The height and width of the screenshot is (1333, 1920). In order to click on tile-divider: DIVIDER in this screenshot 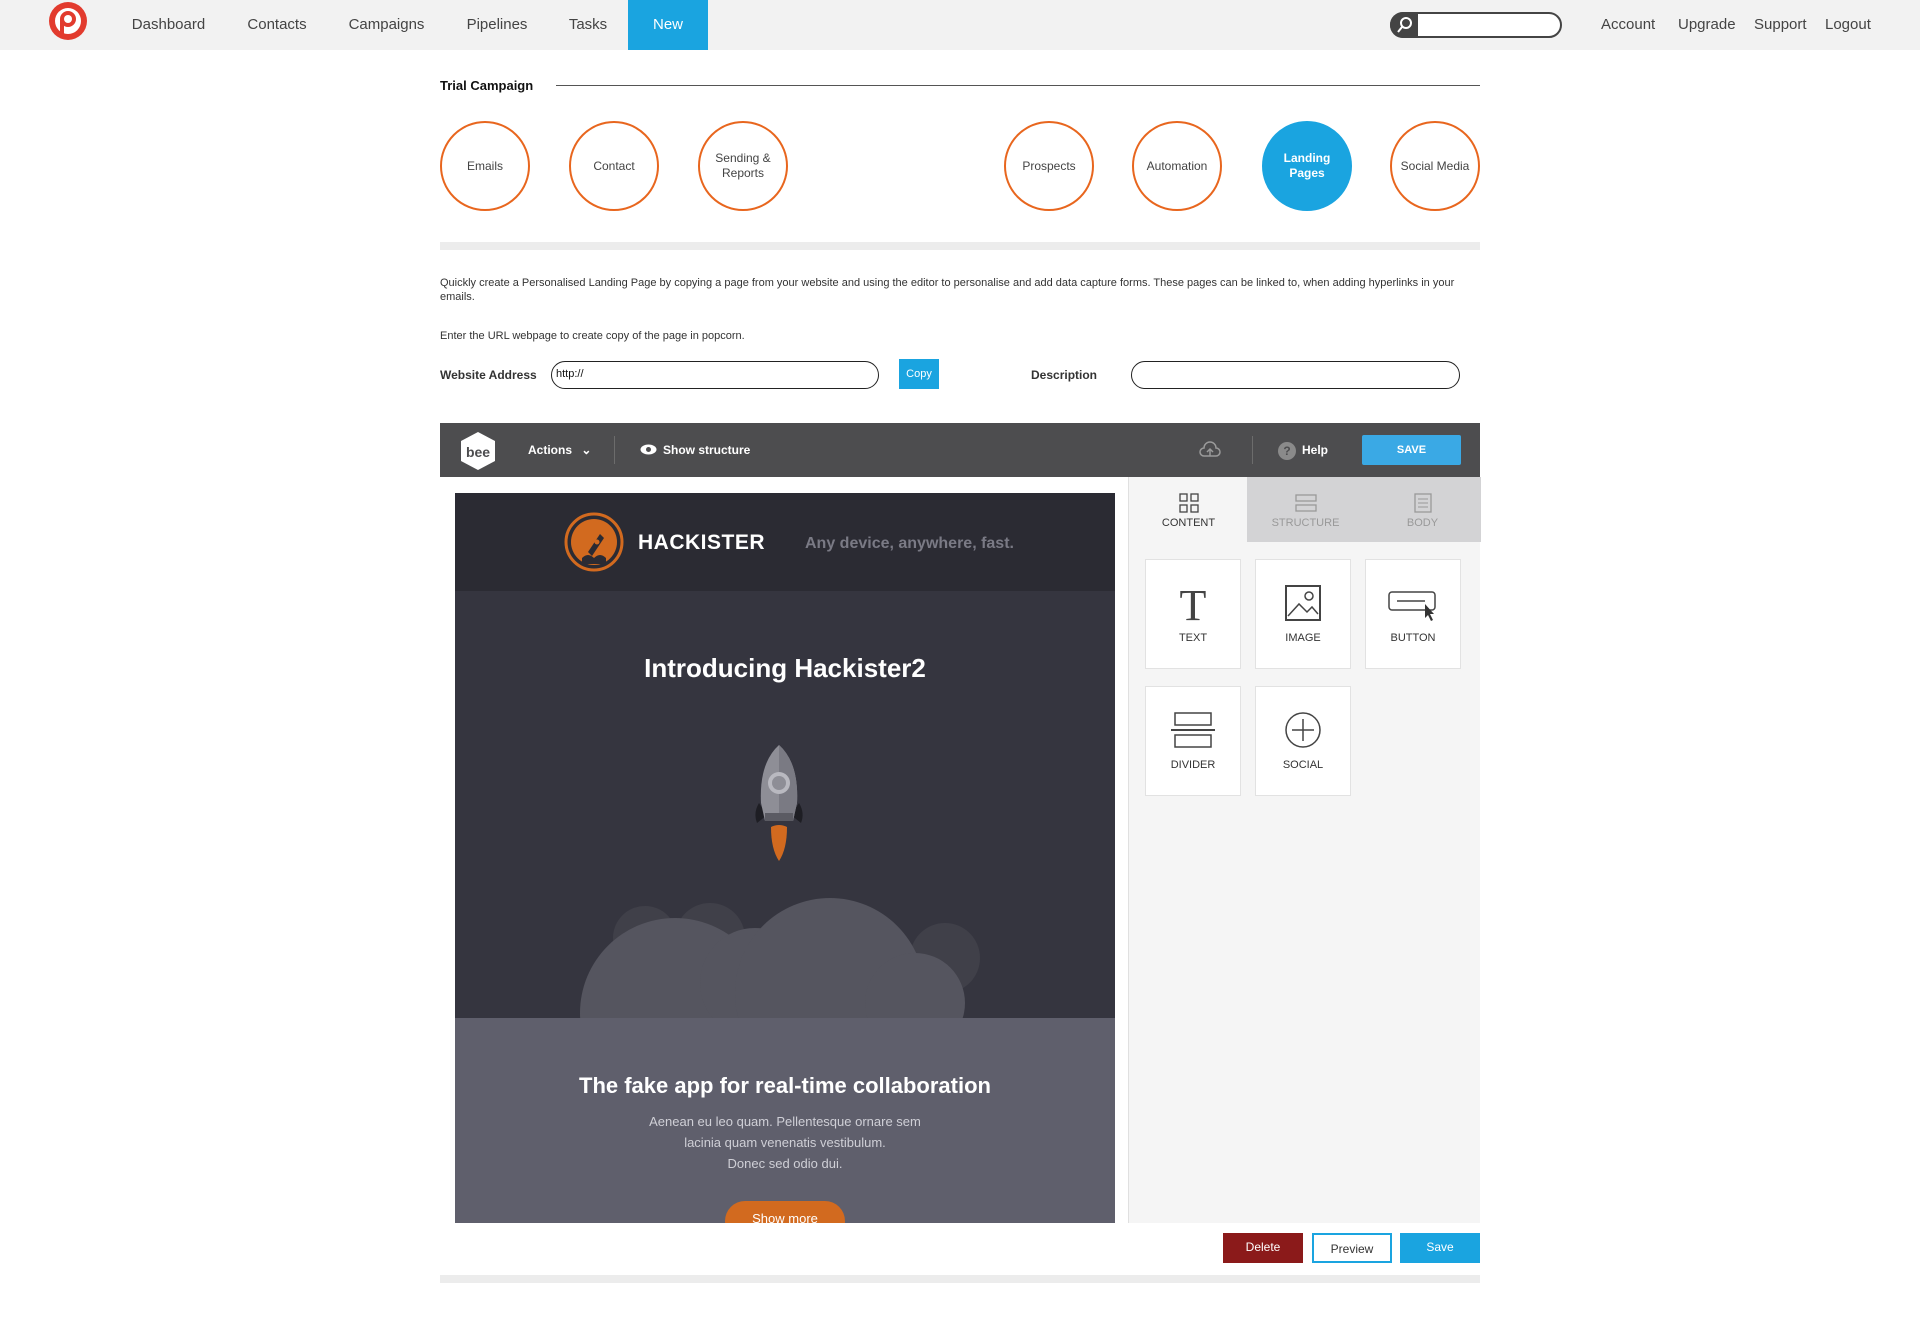, I will do `click(1193, 741)`.